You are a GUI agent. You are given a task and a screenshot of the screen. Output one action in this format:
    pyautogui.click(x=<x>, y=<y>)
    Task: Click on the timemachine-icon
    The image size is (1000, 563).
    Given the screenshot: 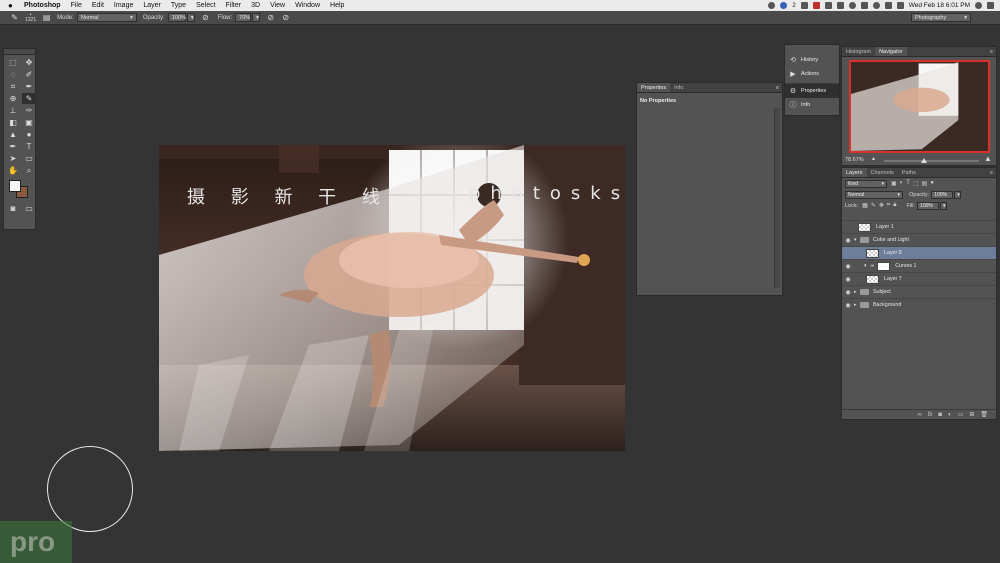 What is the action you would take?
    pyautogui.click(x=852, y=5)
    